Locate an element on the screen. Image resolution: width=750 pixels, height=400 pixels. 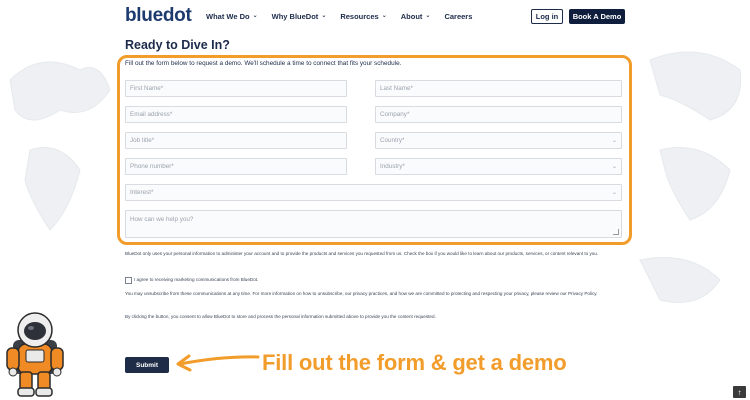
country-placeholder: Country* is located at coordinates (392, 140).